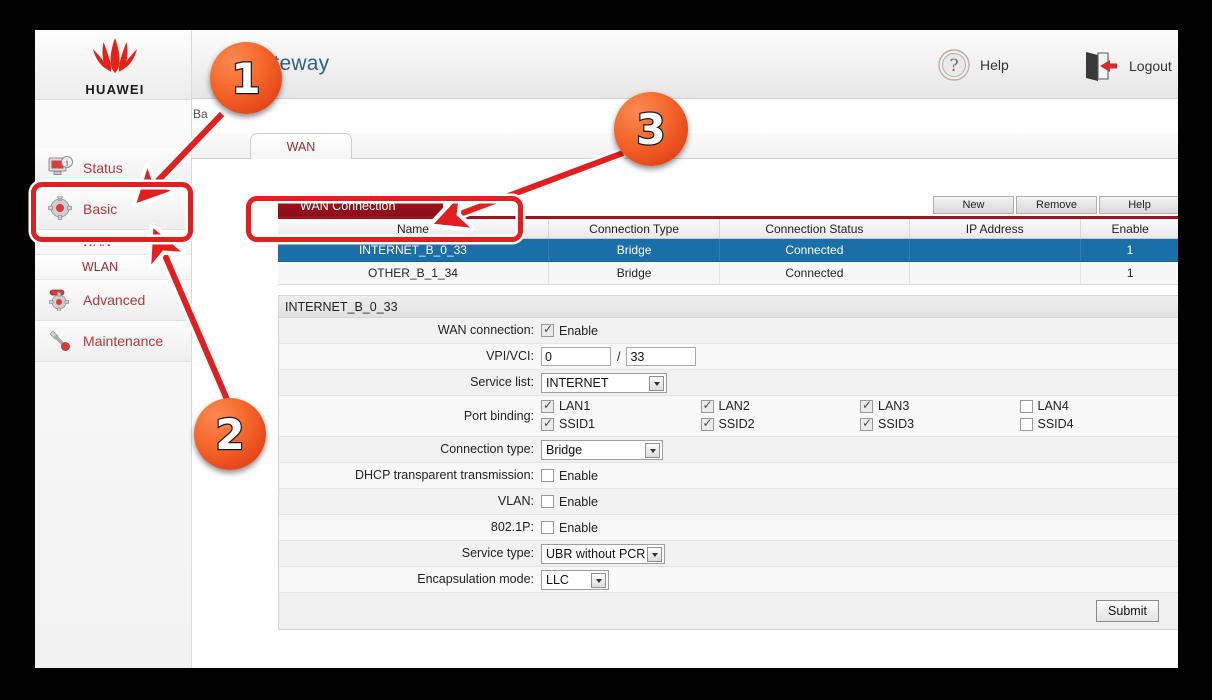 The width and height of the screenshot is (1212, 700). I want to click on new-button-label: New, so click(973, 205).